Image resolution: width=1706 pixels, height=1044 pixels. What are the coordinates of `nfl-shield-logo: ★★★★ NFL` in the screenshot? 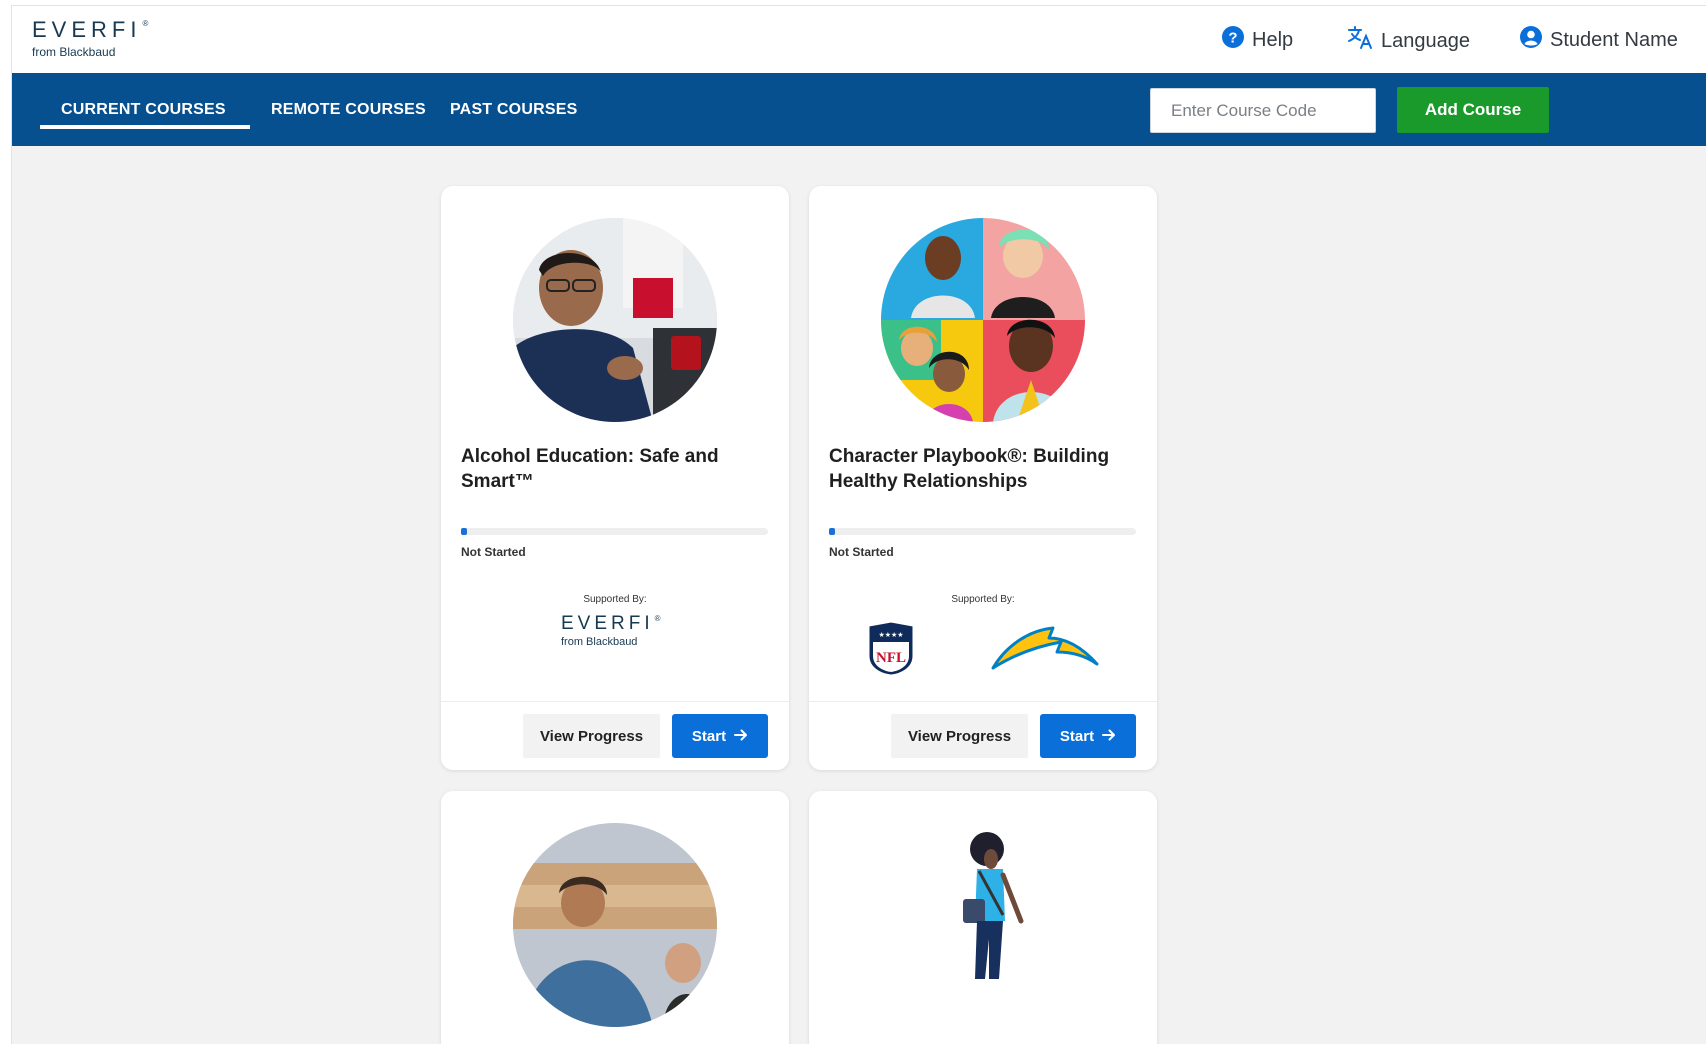 It's located at (891, 650).